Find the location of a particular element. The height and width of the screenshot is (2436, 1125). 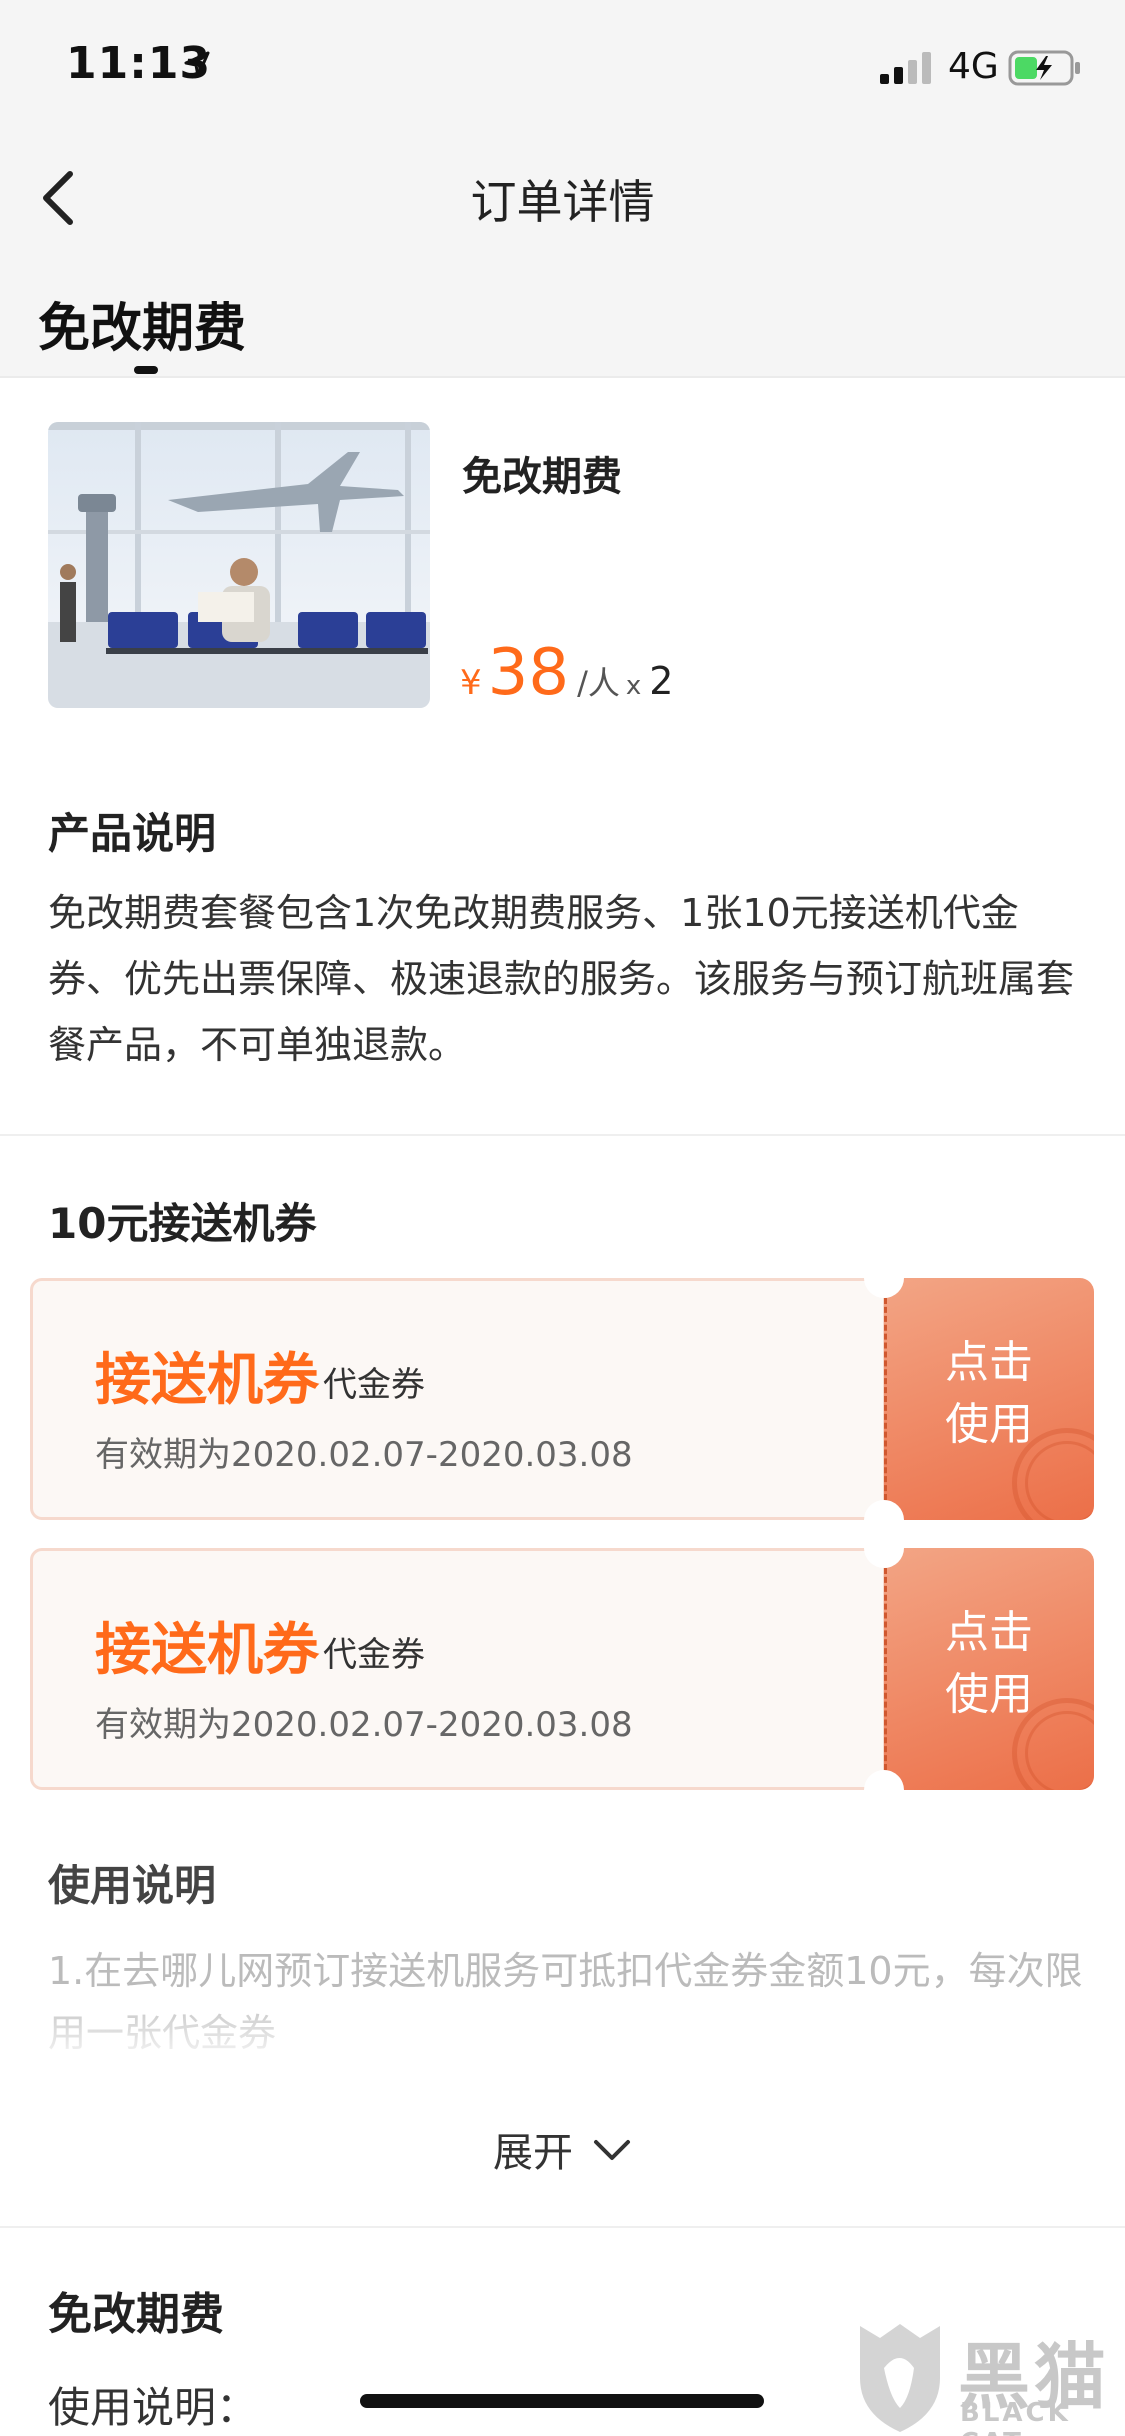

coupon-section-heading: 10元接送机券 is located at coordinates (182, 1223).